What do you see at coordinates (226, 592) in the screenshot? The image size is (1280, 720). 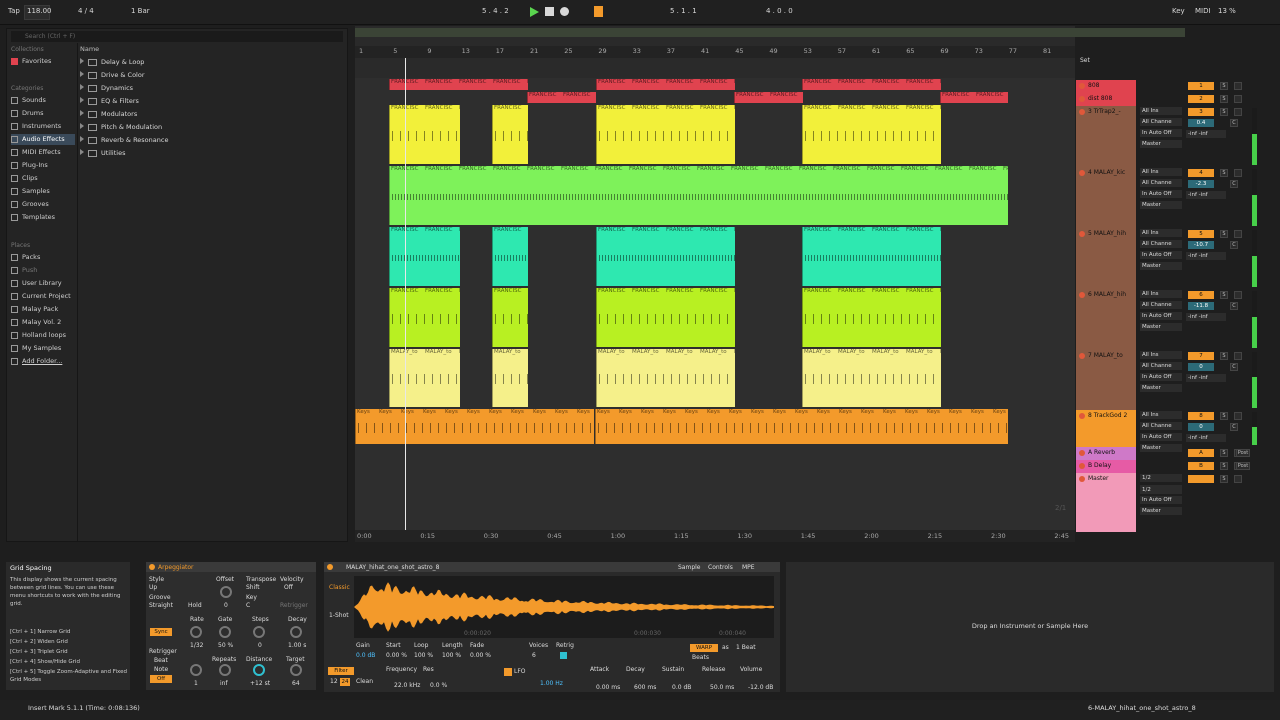 I see `offset-knob` at bounding box center [226, 592].